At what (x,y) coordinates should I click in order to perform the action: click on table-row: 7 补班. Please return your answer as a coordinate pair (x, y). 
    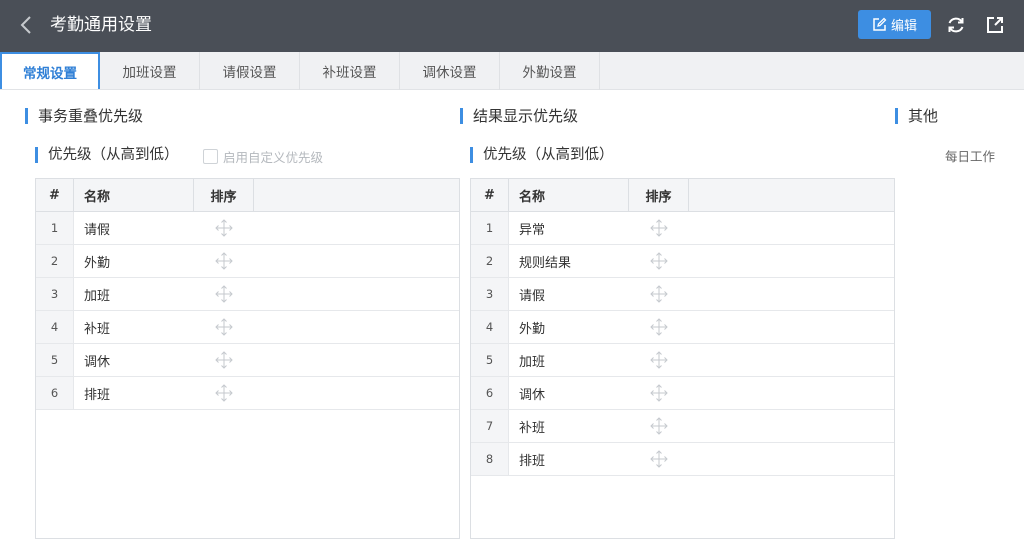
    Looking at the image, I should click on (682, 426).